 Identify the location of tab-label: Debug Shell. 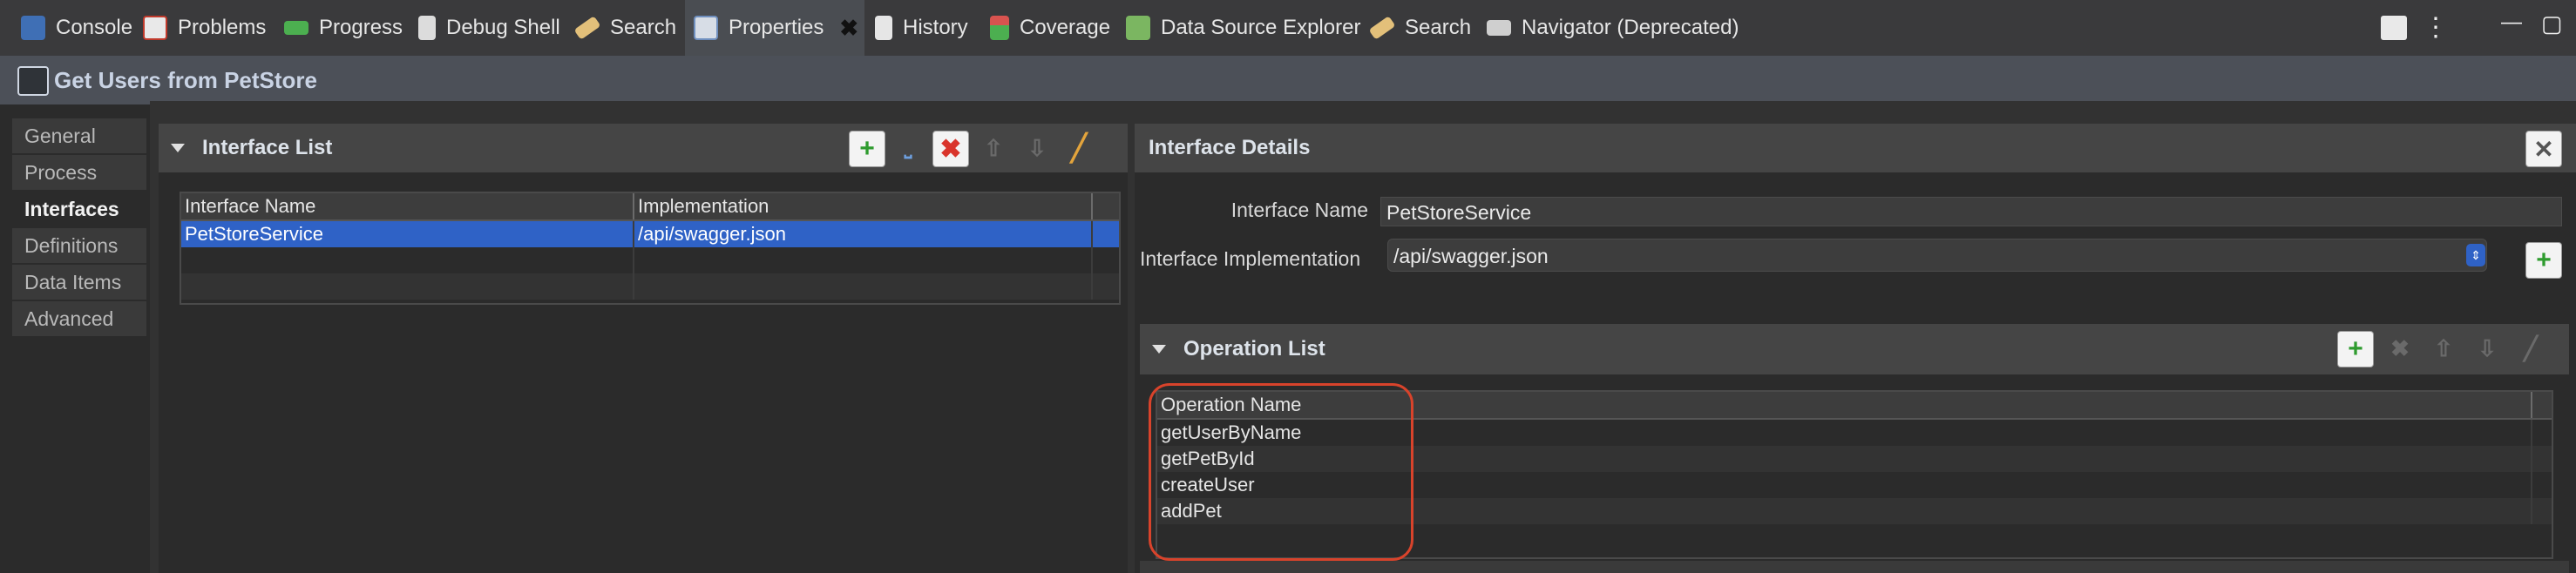
(503, 27).